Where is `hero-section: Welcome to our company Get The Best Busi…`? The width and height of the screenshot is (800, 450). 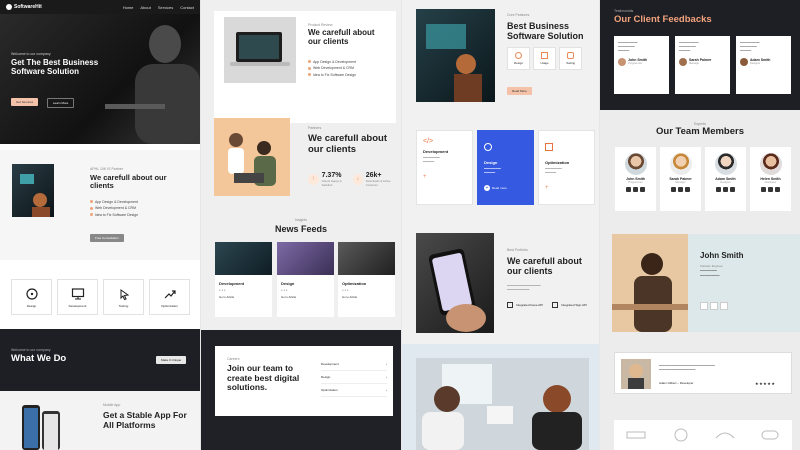
hero-section: Welcome to our company Get The Best Busi… is located at coordinates (100, 79).